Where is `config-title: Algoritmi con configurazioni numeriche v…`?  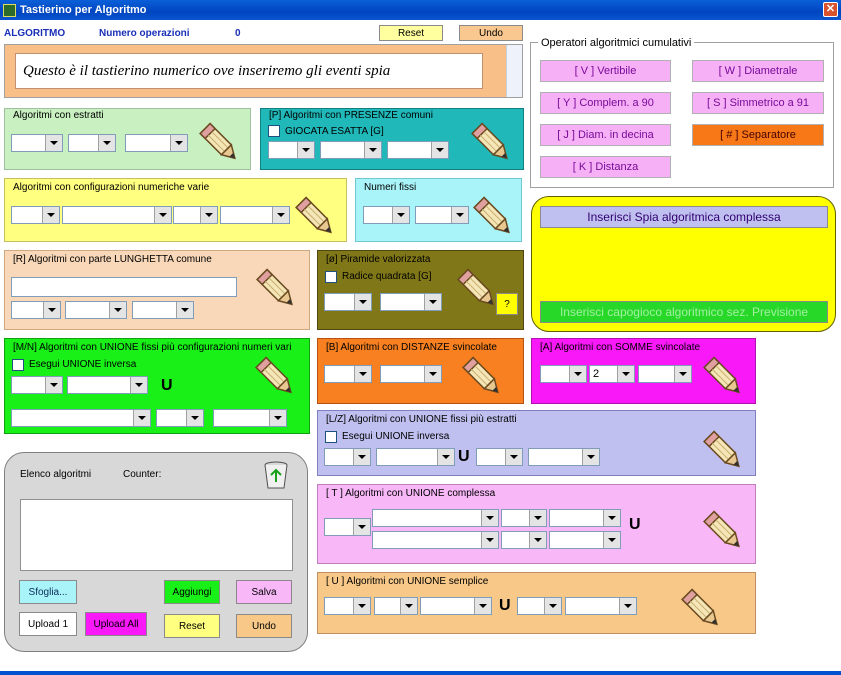 config-title: Algoritmi con configurazioni numeriche v… is located at coordinates (111, 187).